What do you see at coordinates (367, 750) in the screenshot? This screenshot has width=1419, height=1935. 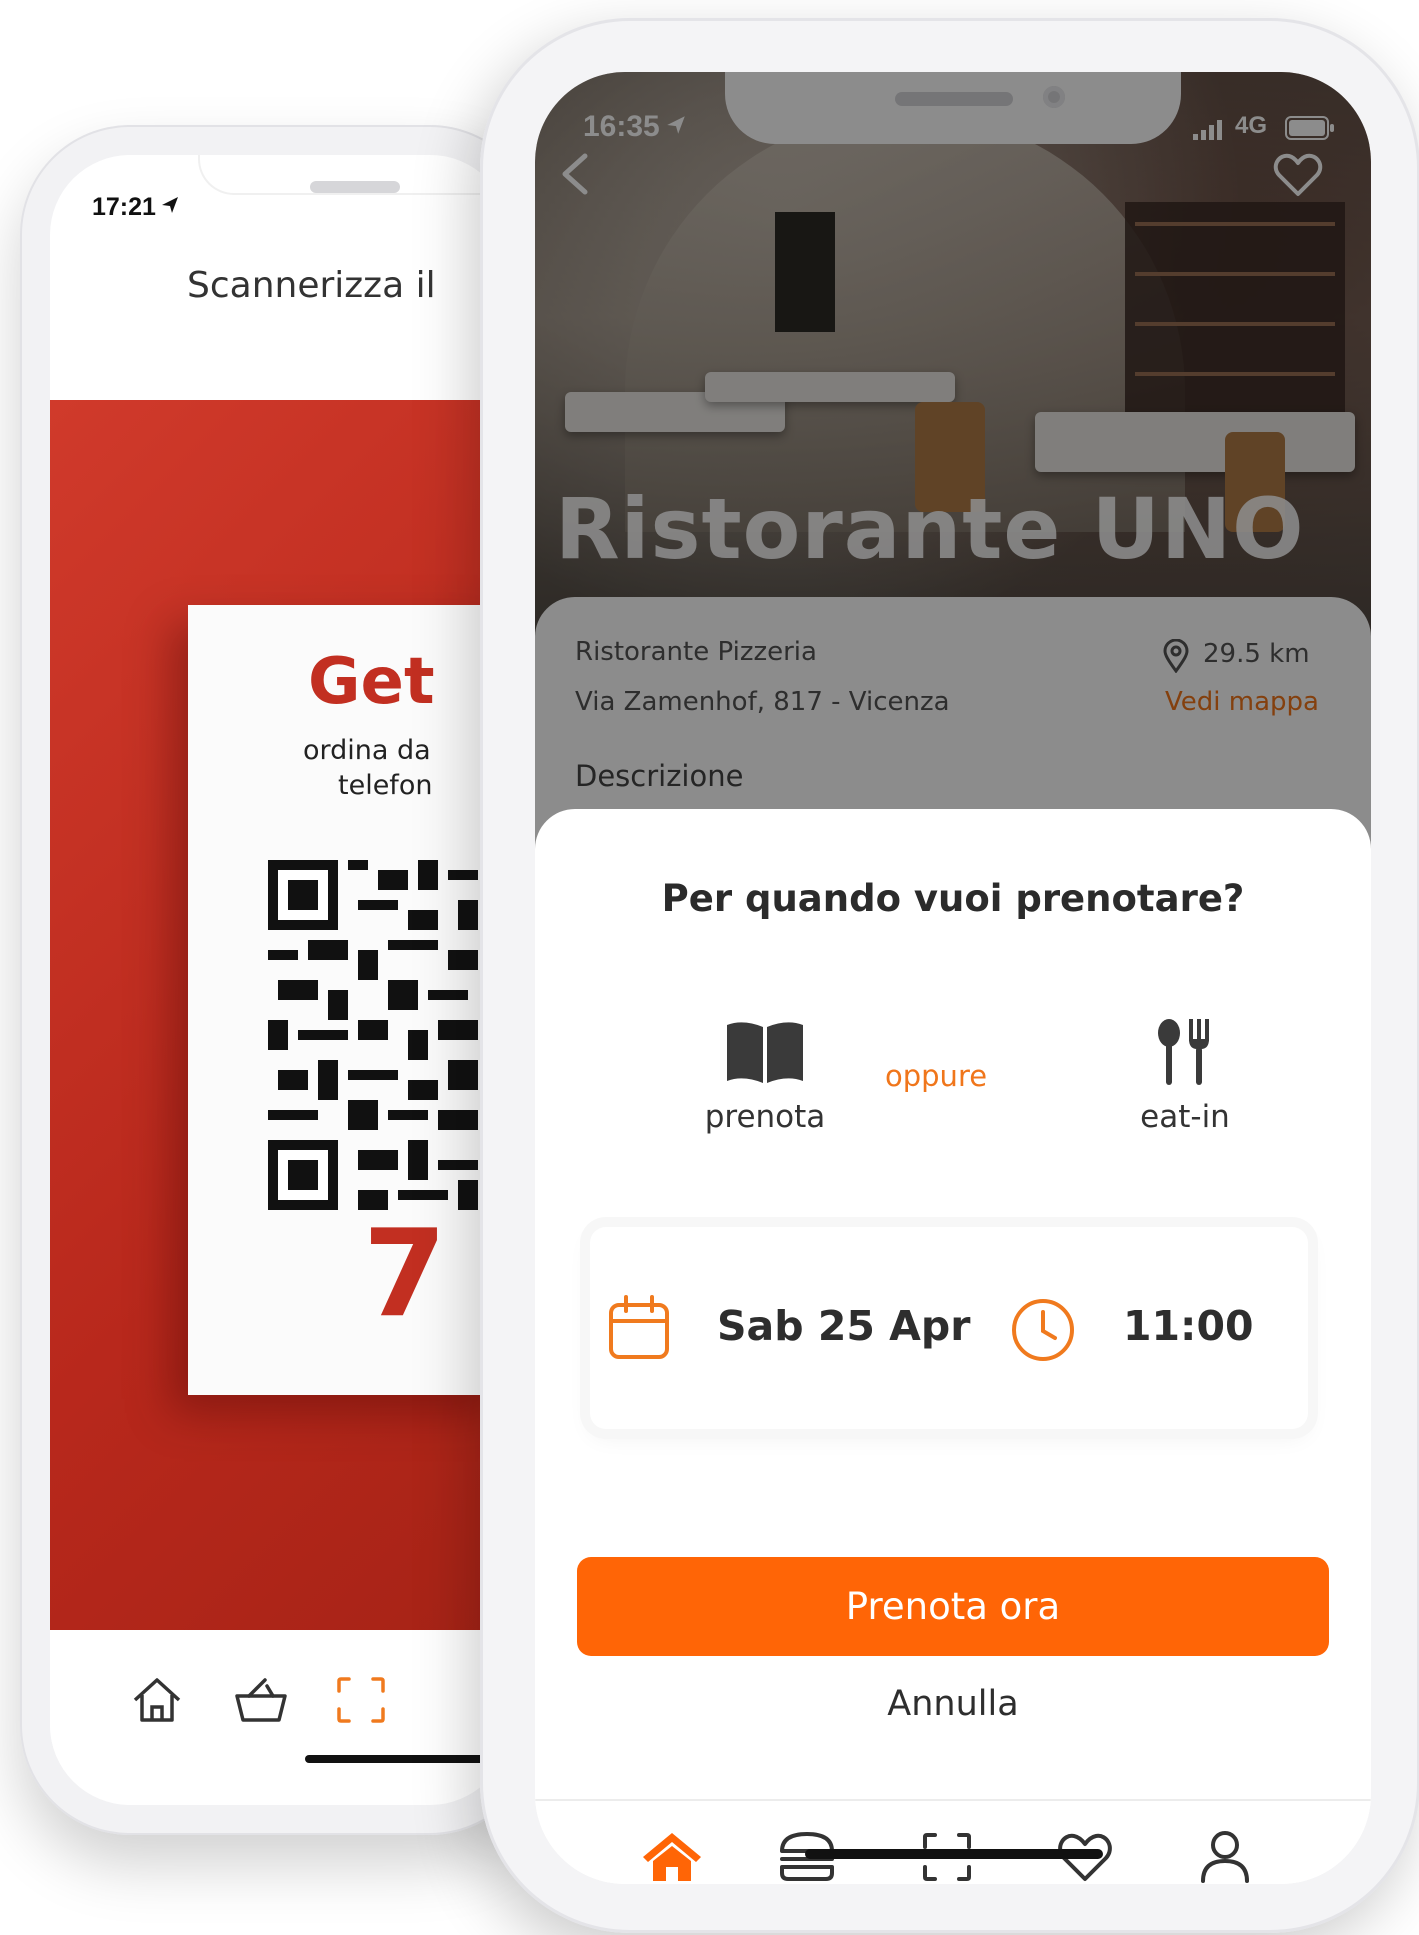 I see `card-line-1: ordina da` at bounding box center [367, 750].